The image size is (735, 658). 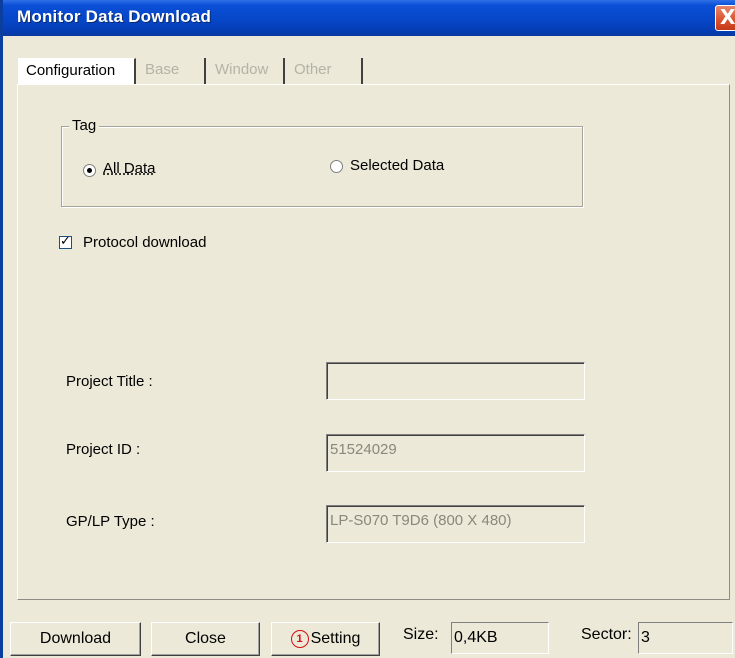 I want to click on radio-selected-dot, so click(x=89, y=170).